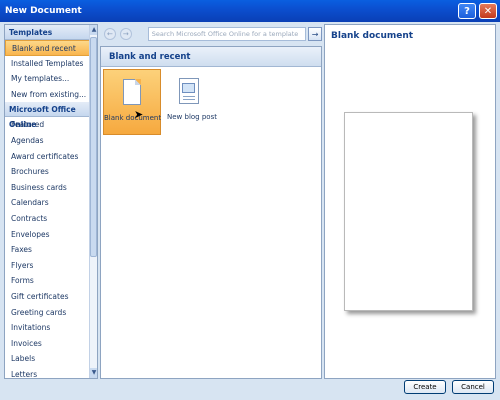 The height and width of the screenshot is (400, 500). What do you see at coordinates (425, 387) in the screenshot?
I see `create-button: Create` at bounding box center [425, 387].